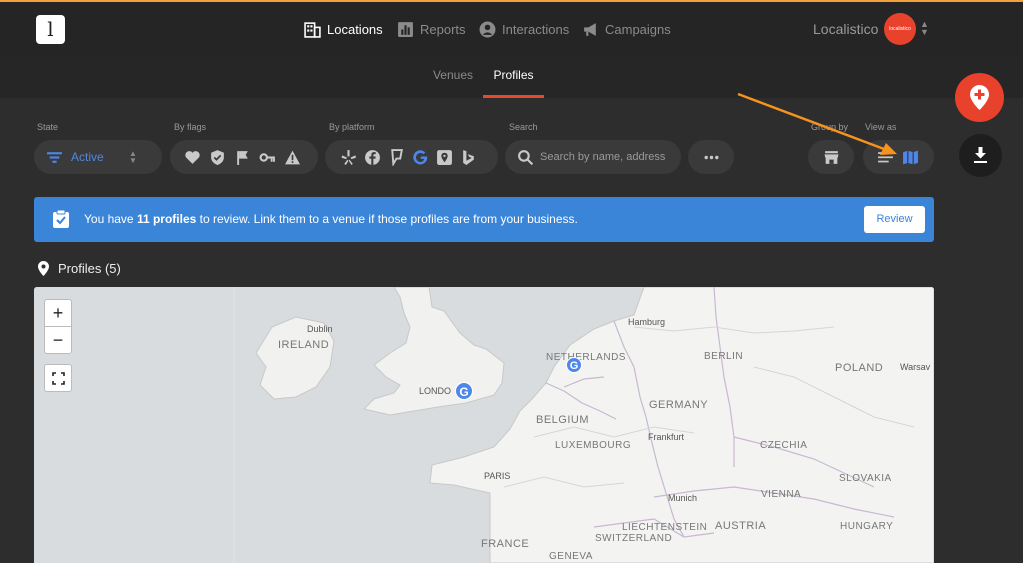  I want to click on map-label-france: FRANCE, so click(505, 544).